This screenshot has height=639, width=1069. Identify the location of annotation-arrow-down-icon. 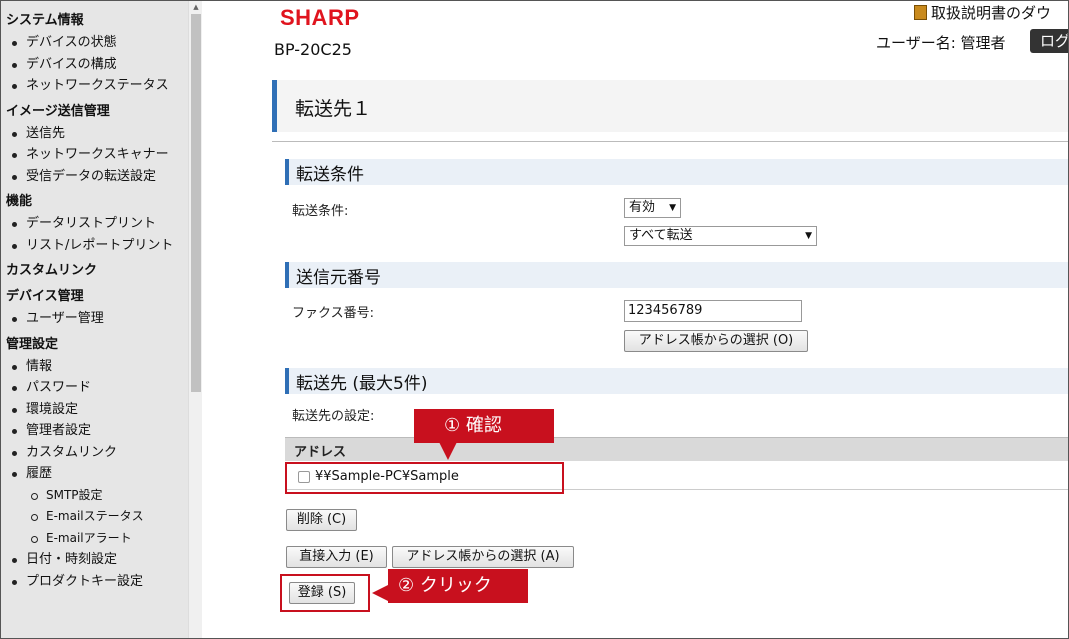
(448, 451).